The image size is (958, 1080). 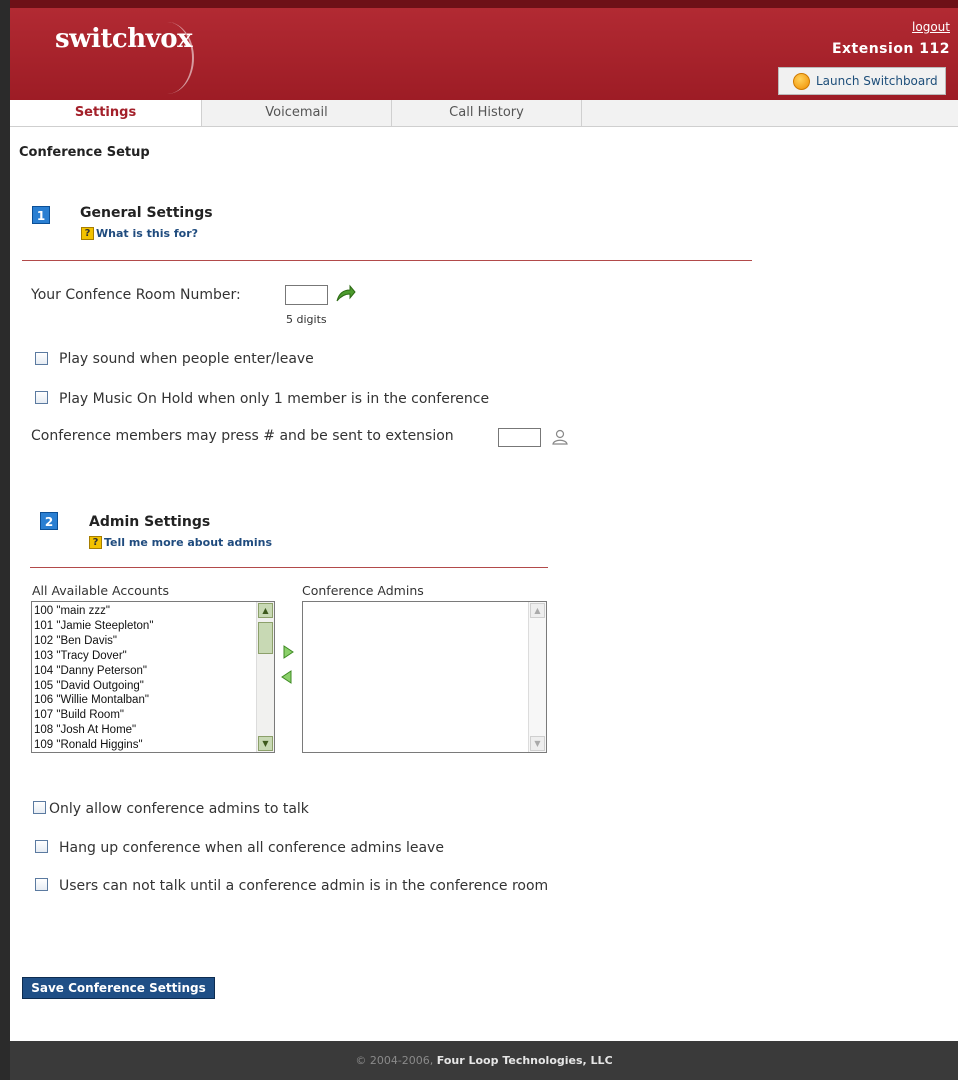 What do you see at coordinates (560, 437) in the screenshot?
I see `user-lookup-icon` at bounding box center [560, 437].